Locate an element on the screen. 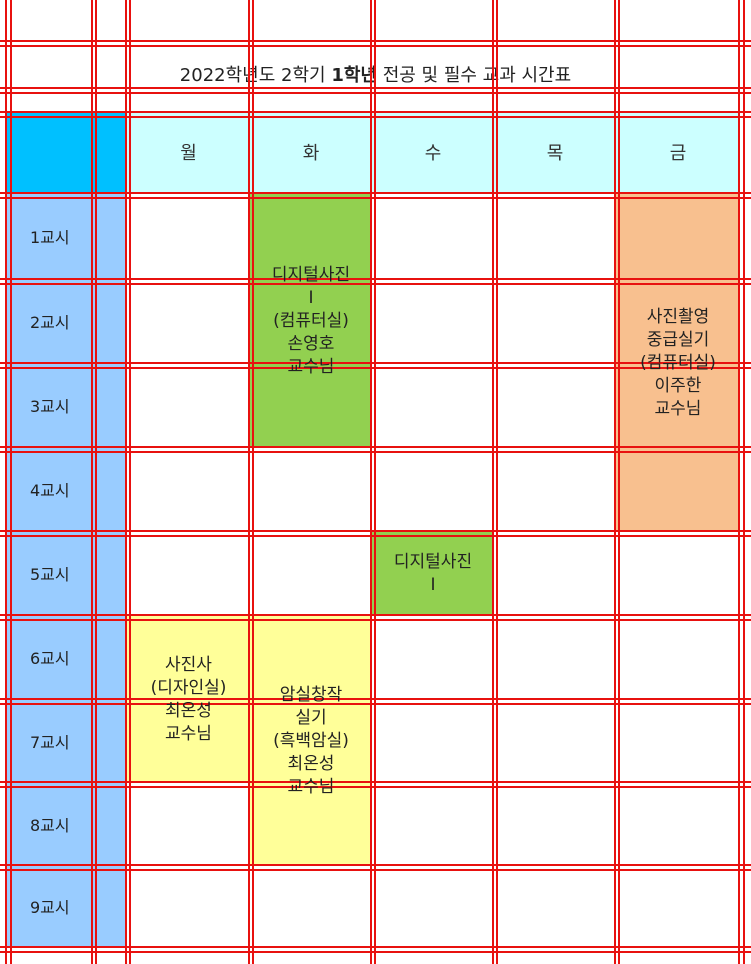 The width and height of the screenshot is (751, 964). period-label: 8교시 is located at coordinates (50, 825).